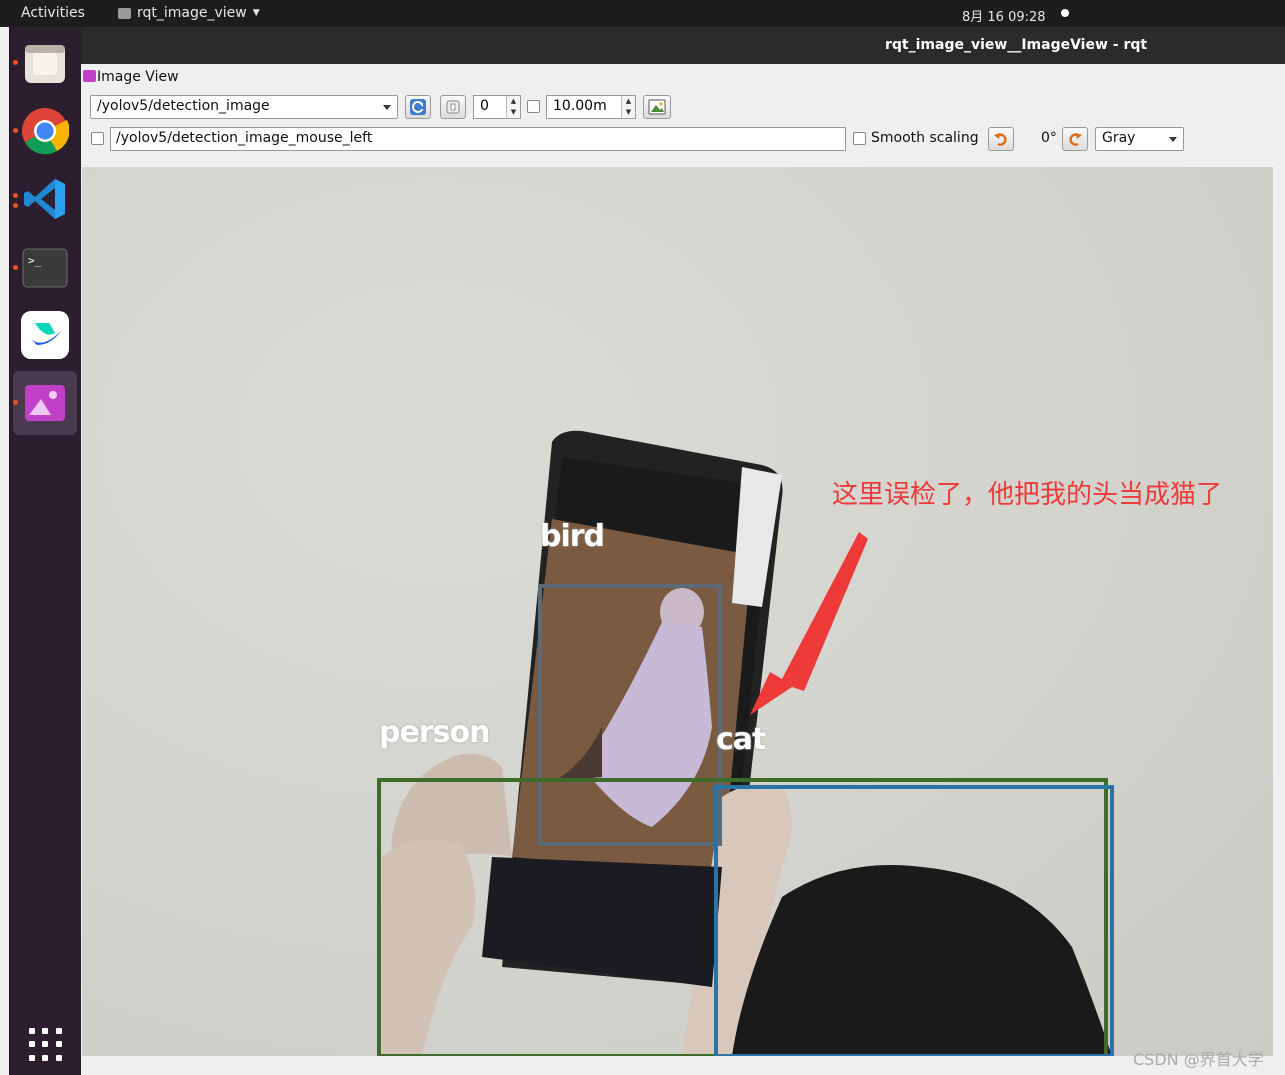  I want to click on panel-icon, so click(89, 76).